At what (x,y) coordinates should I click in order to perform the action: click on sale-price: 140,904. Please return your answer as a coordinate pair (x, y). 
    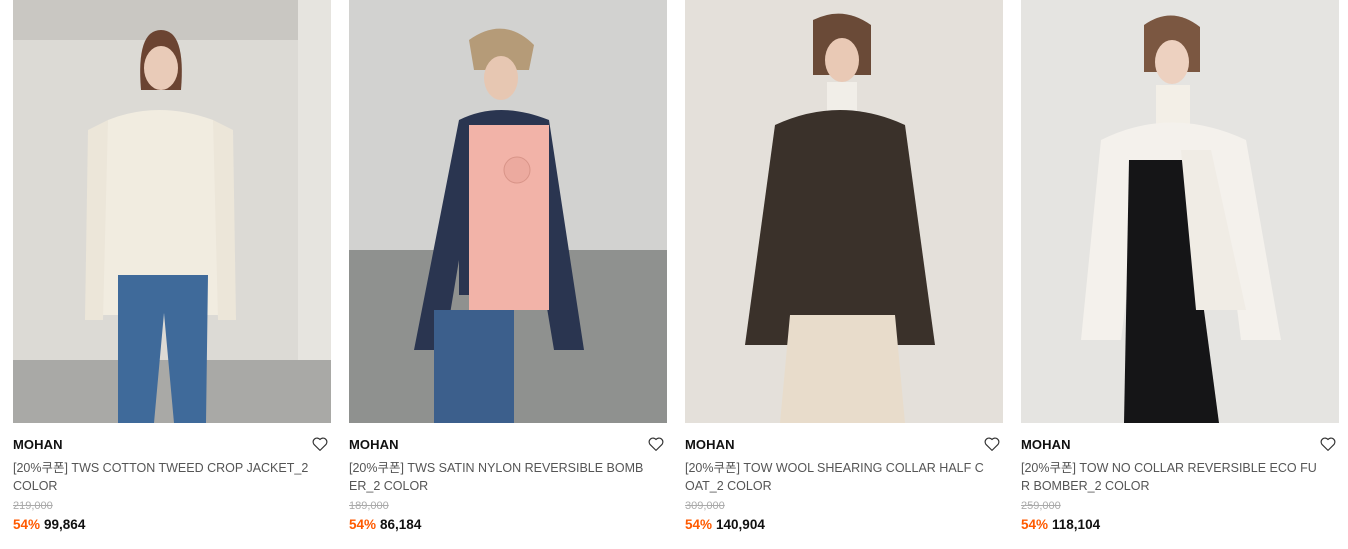
    Looking at the image, I should click on (740, 524).